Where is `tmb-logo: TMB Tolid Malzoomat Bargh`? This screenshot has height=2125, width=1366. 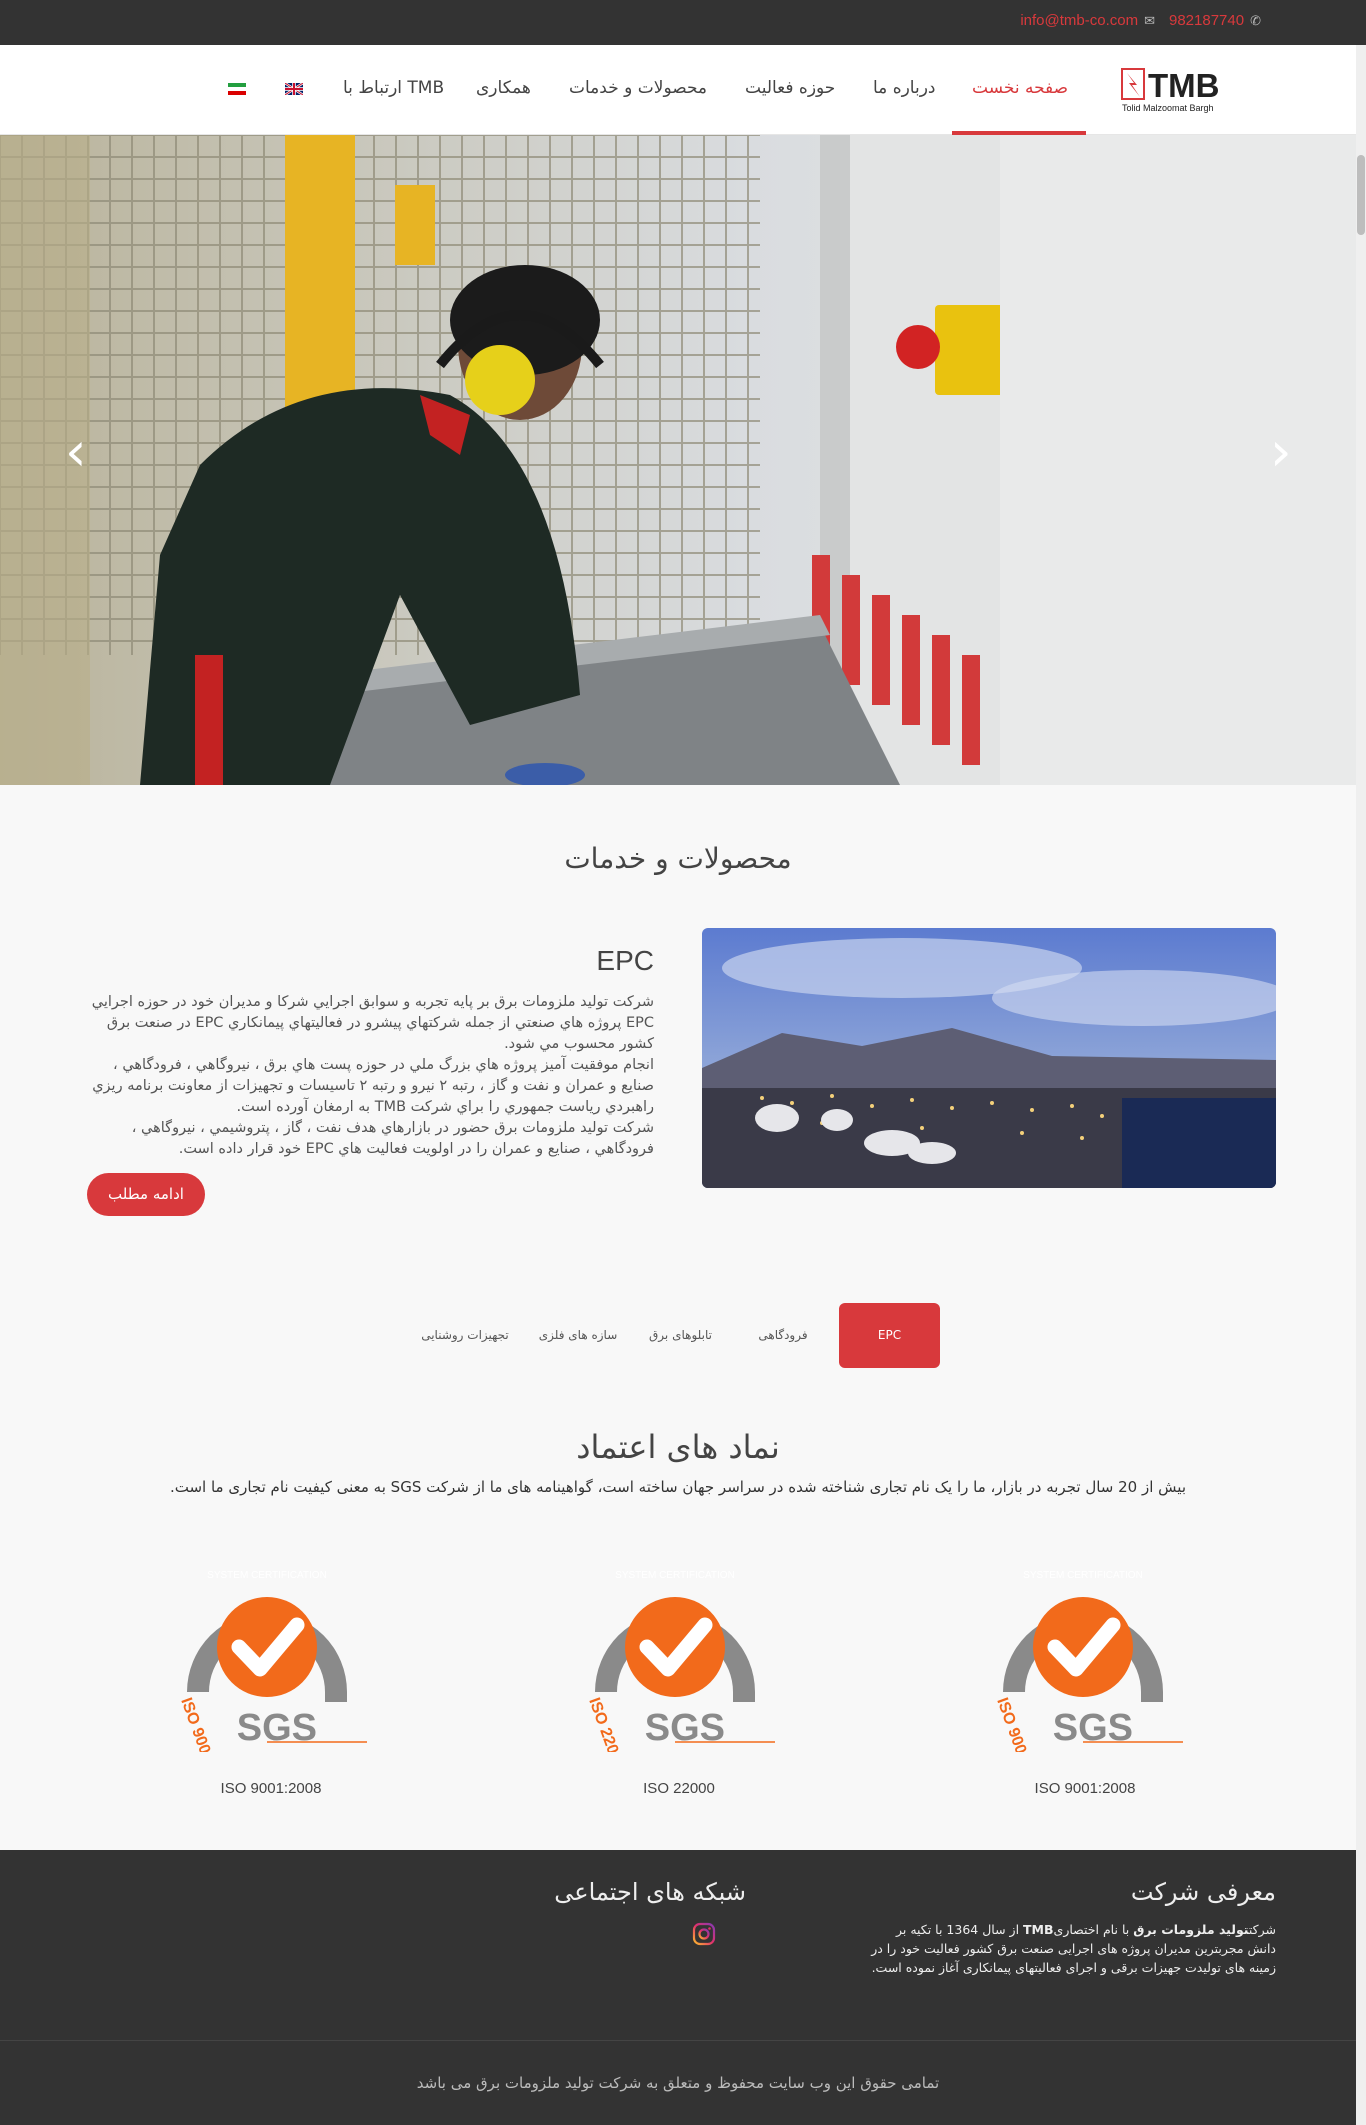
tmb-logo: TMB Tolid Malzoomat Bargh is located at coordinates (1185, 90).